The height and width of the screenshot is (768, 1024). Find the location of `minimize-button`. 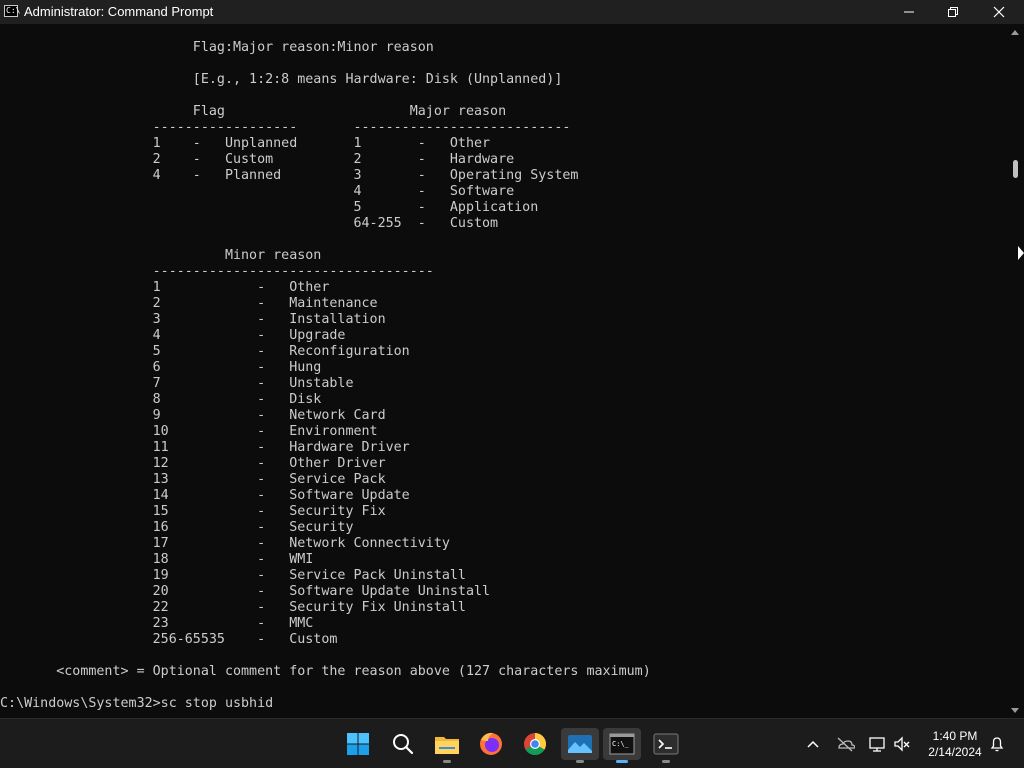

minimize-button is located at coordinates (909, 12).